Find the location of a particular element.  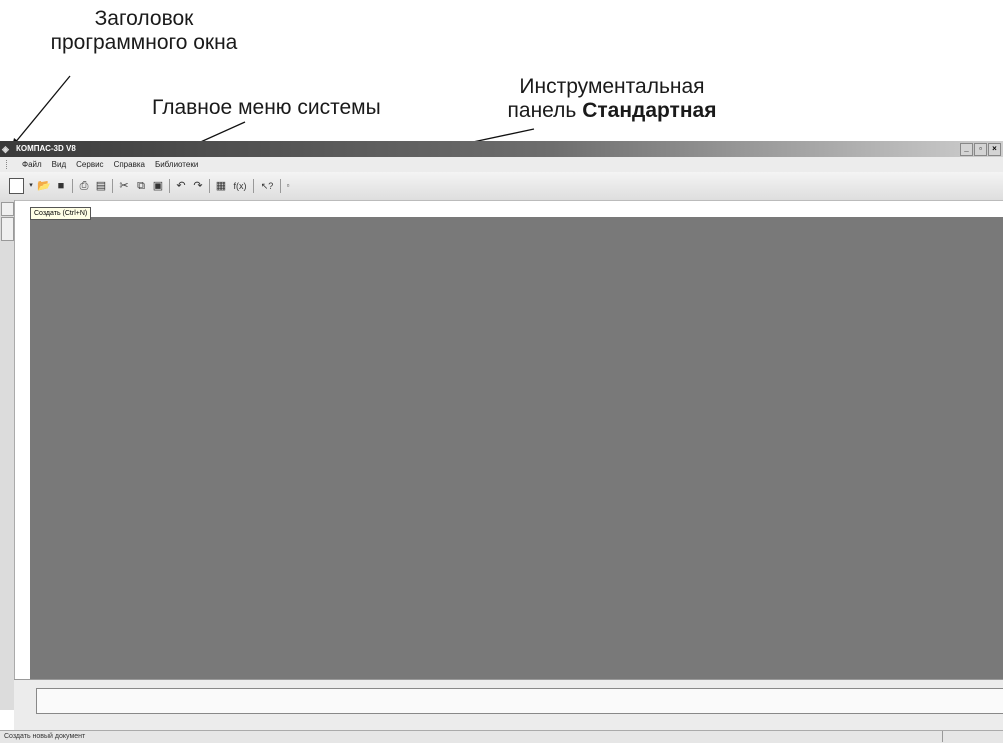

manager-icon: ▦ is located at coordinates (221, 186).